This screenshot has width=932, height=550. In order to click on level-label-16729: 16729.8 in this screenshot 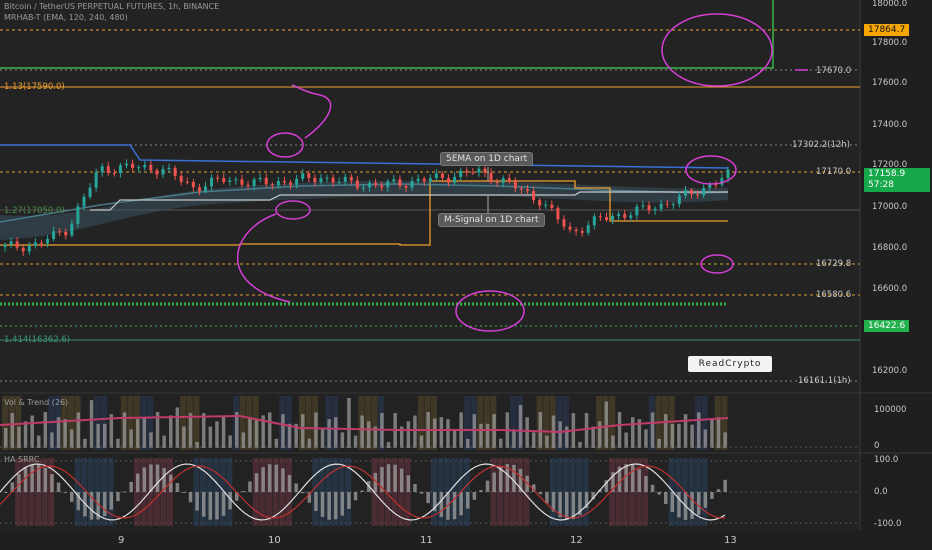, I will do `click(834, 264)`.